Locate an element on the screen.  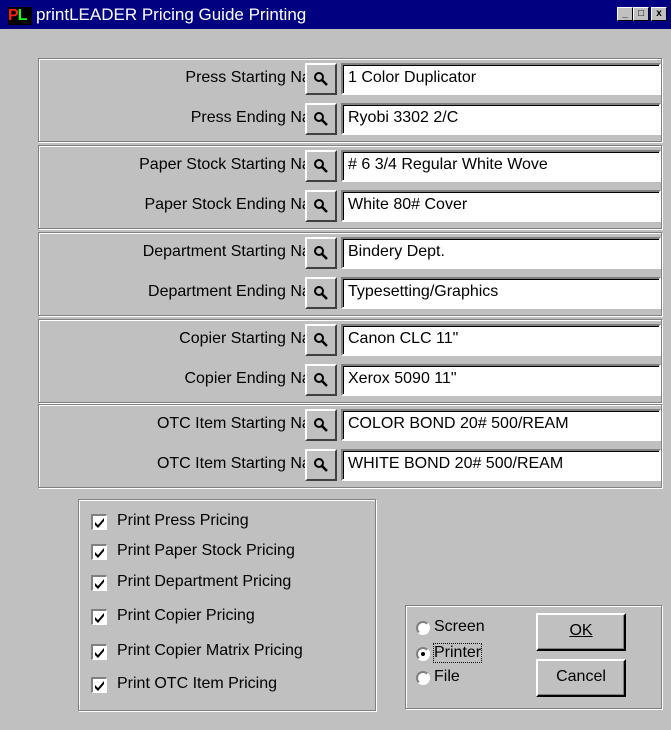
minimize-button: _ is located at coordinates (625, 14).